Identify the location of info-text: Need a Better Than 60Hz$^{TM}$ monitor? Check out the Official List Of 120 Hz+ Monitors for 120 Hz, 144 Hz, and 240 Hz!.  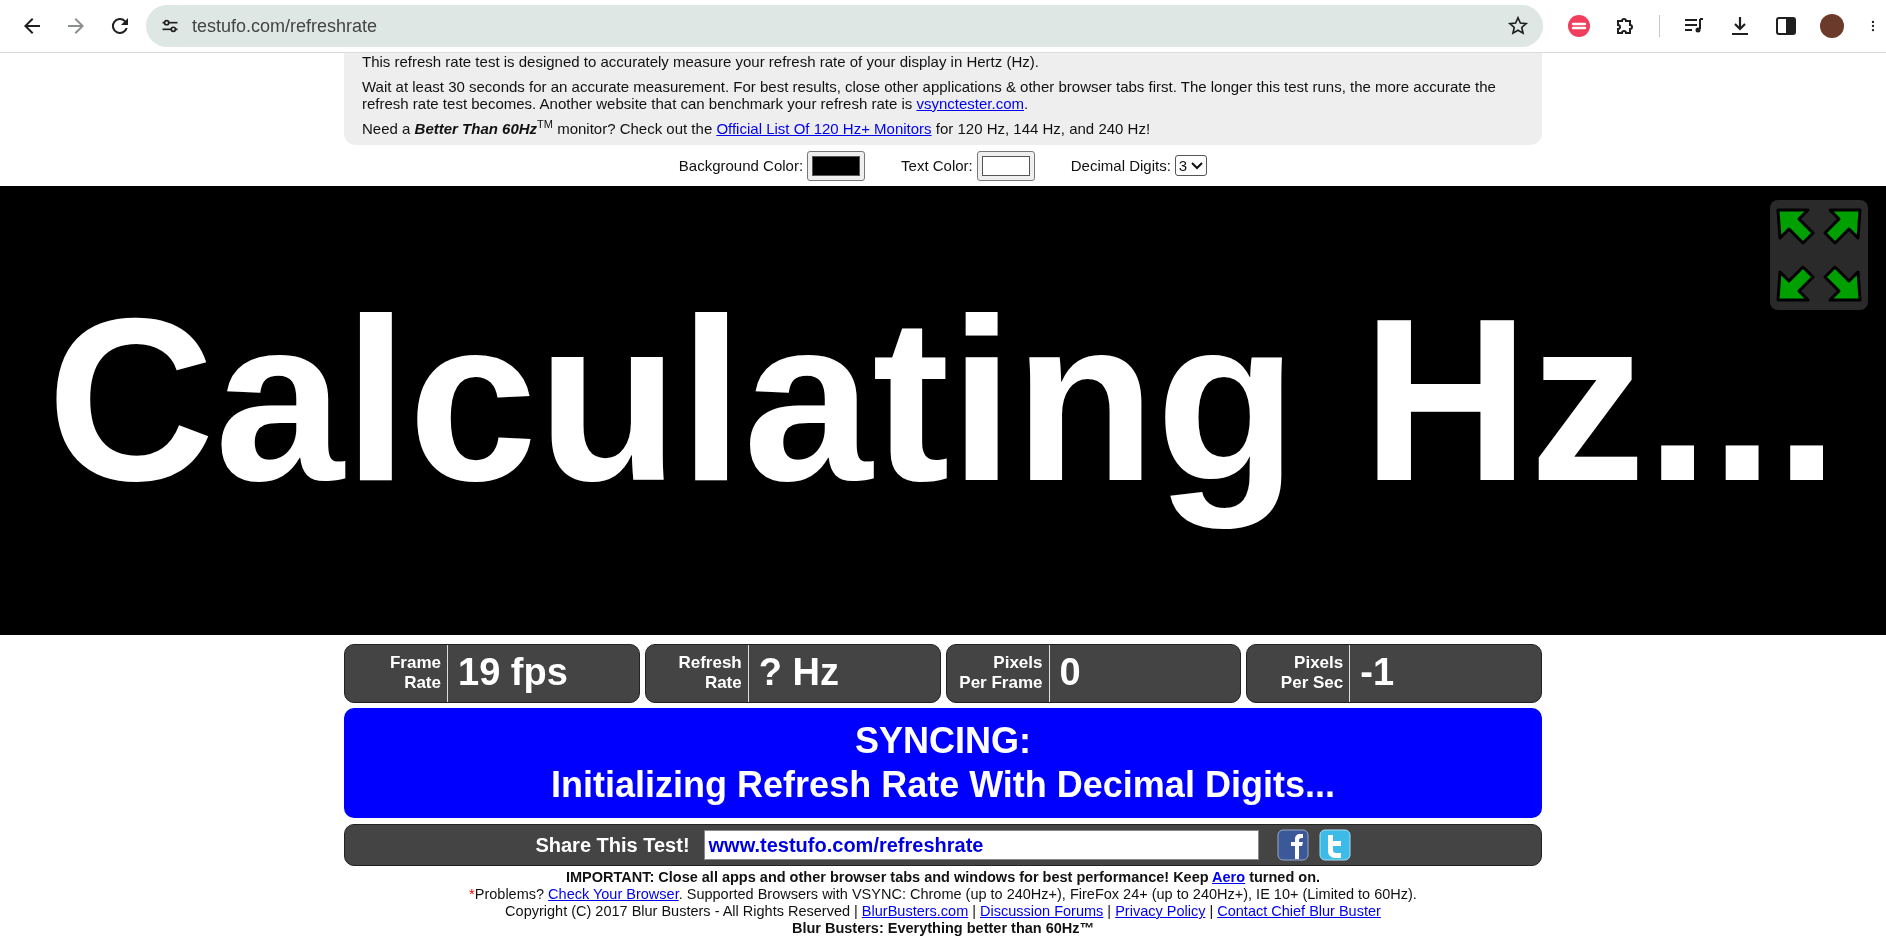
(757, 128).